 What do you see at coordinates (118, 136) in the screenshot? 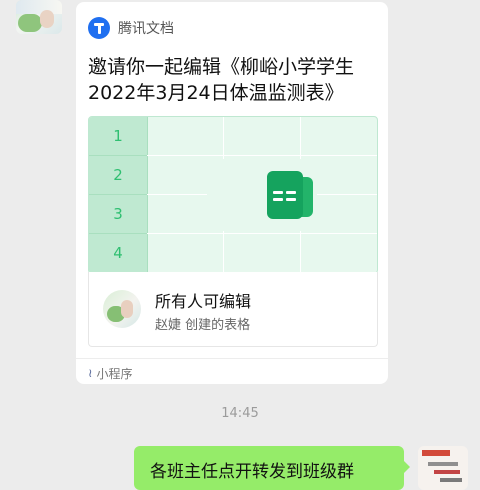
I see `row-number: 1` at bounding box center [118, 136].